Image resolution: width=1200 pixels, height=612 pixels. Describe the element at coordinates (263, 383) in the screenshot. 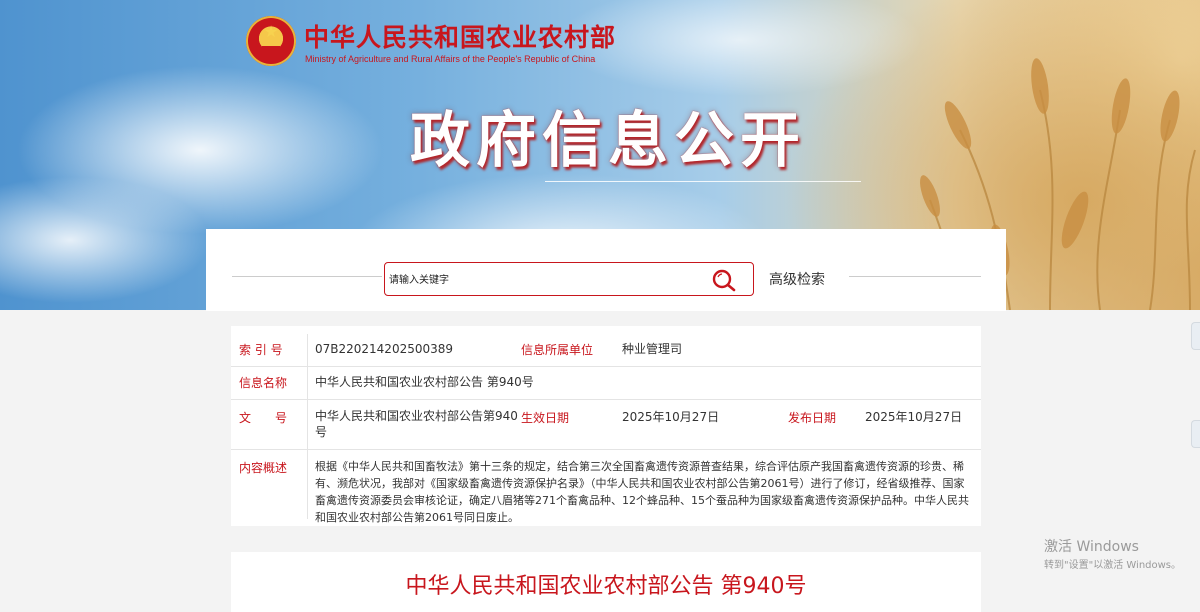

I see `name-label: 信息名称` at that location.